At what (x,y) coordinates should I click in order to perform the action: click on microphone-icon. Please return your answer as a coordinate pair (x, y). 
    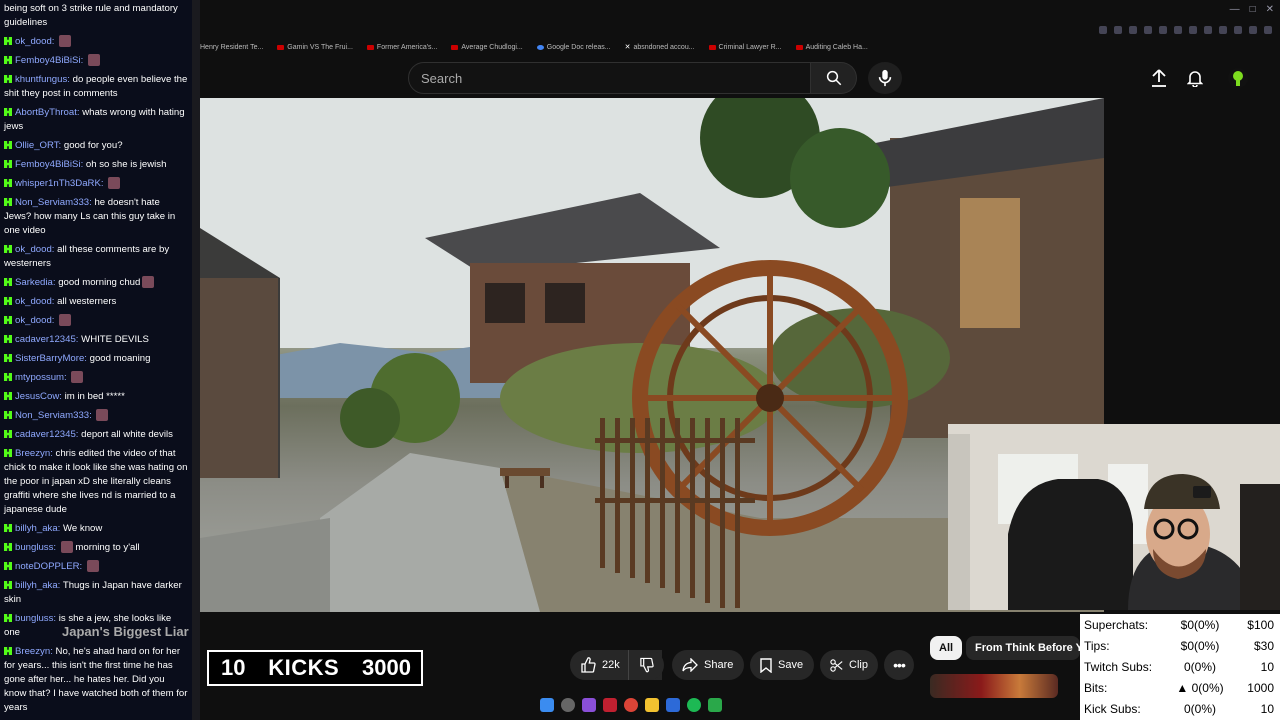
    Looking at the image, I should click on (885, 78).